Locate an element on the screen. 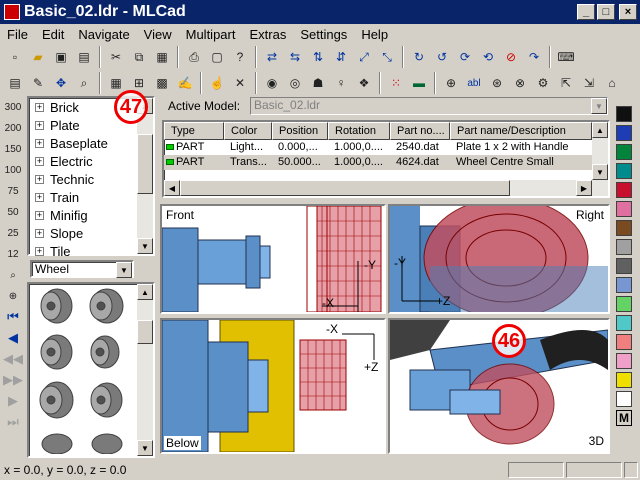  shadow-icon: ☗ is located at coordinates (318, 83).